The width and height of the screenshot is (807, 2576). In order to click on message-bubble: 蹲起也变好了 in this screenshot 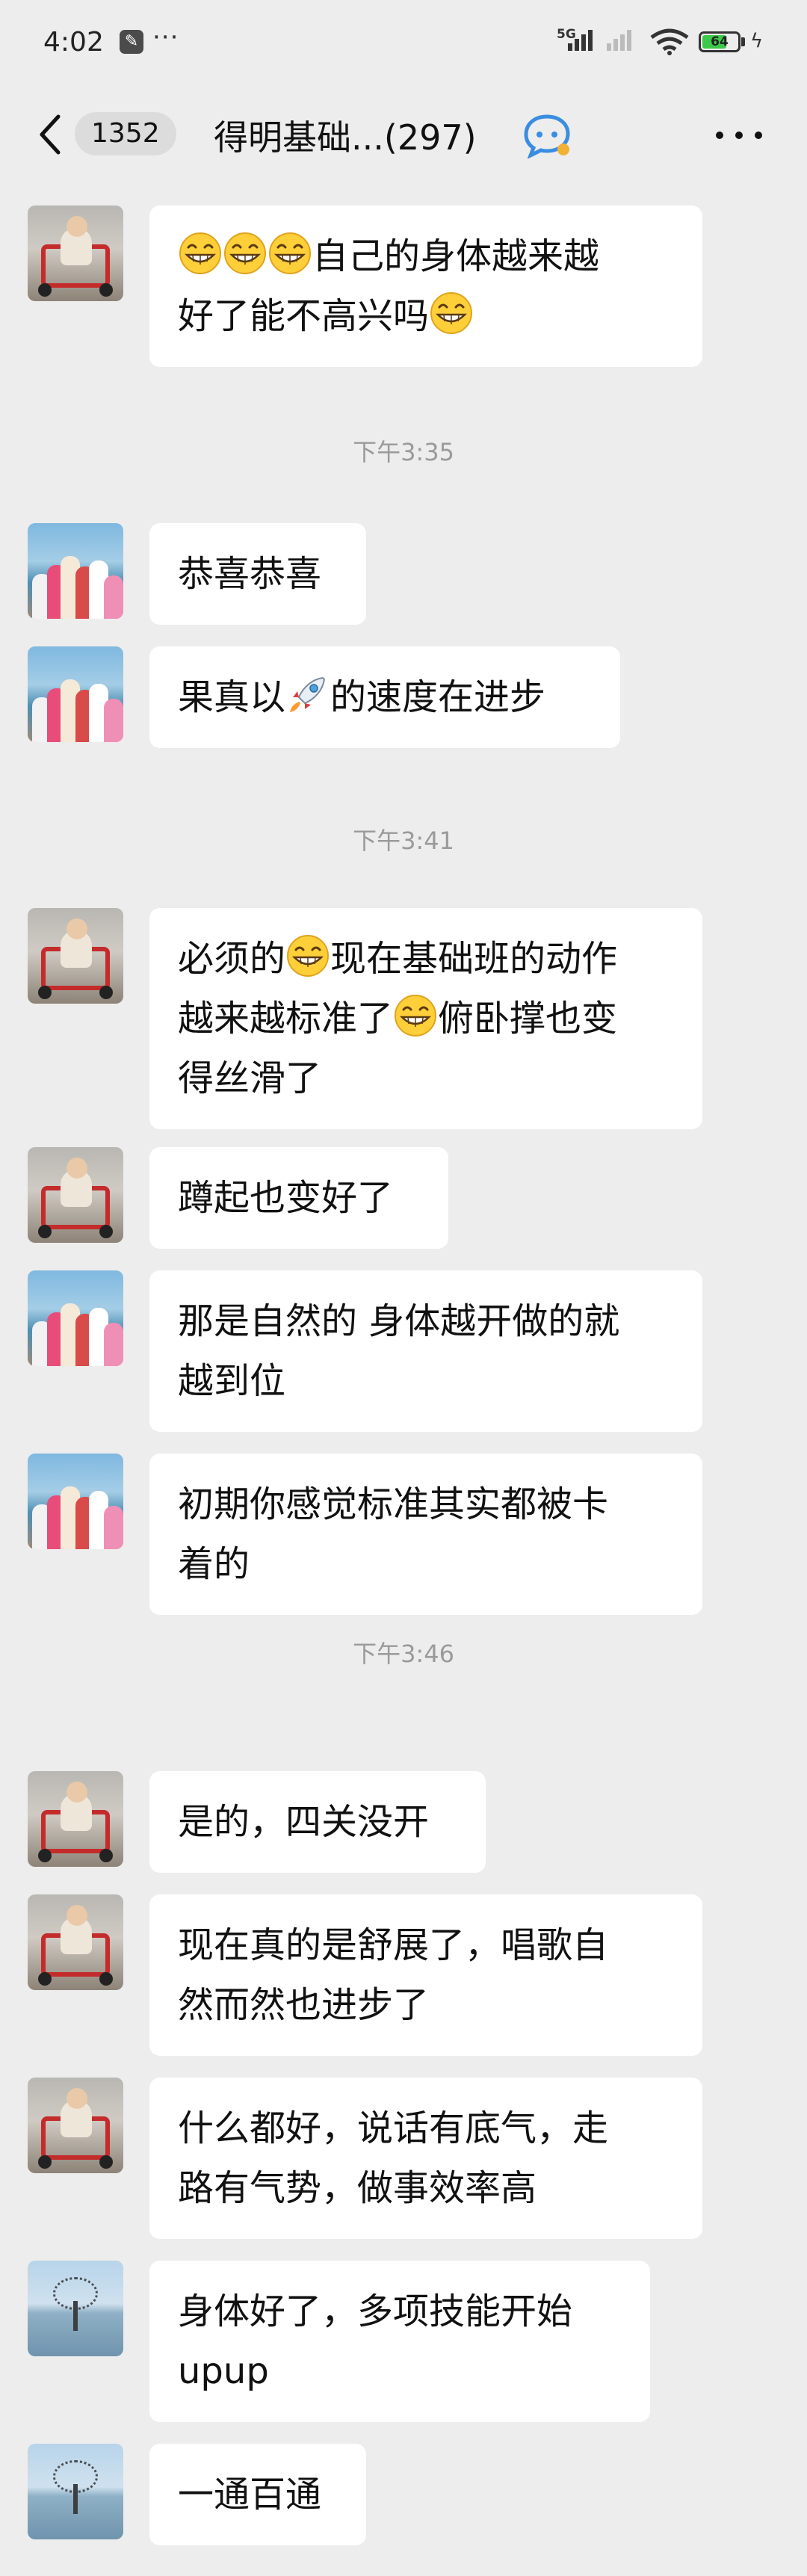, I will do `click(298, 1198)`.